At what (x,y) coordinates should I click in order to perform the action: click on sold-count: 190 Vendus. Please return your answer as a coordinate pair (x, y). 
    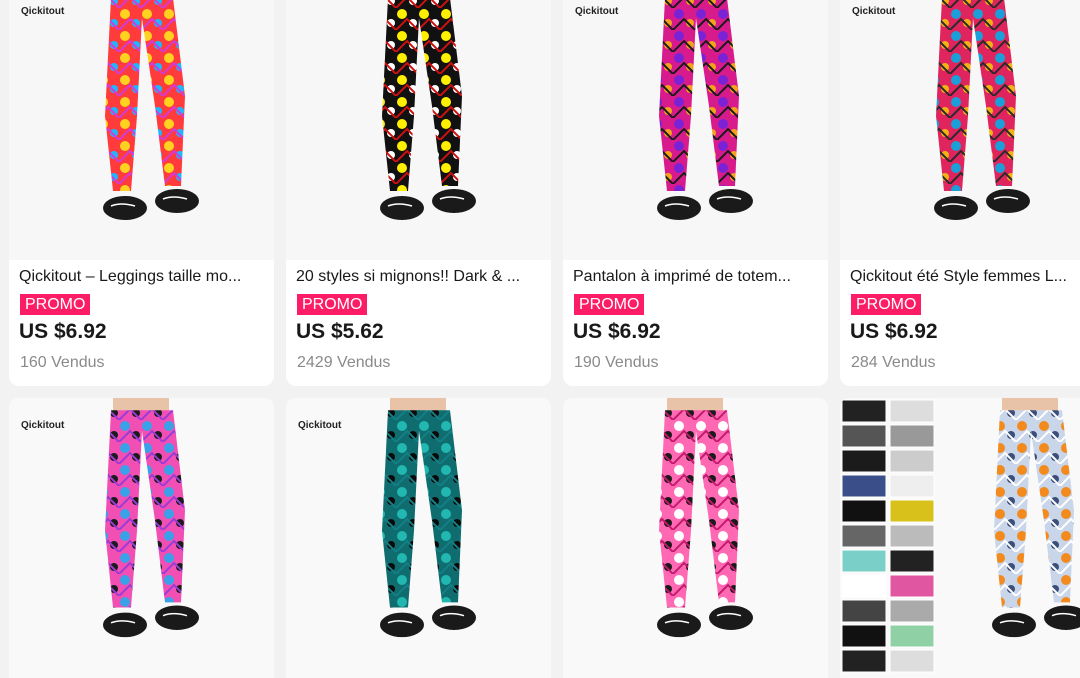
    Looking at the image, I should click on (616, 362).